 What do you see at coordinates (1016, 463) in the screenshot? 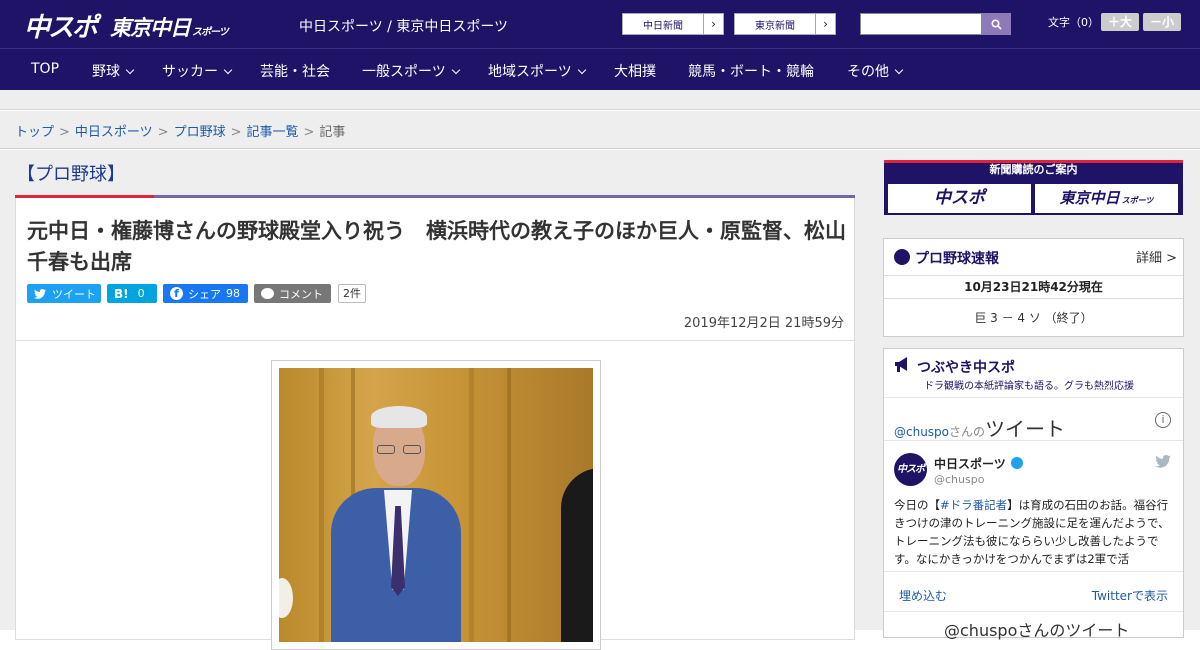
I see `verified-badge-icon` at bounding box center [1016, 463].